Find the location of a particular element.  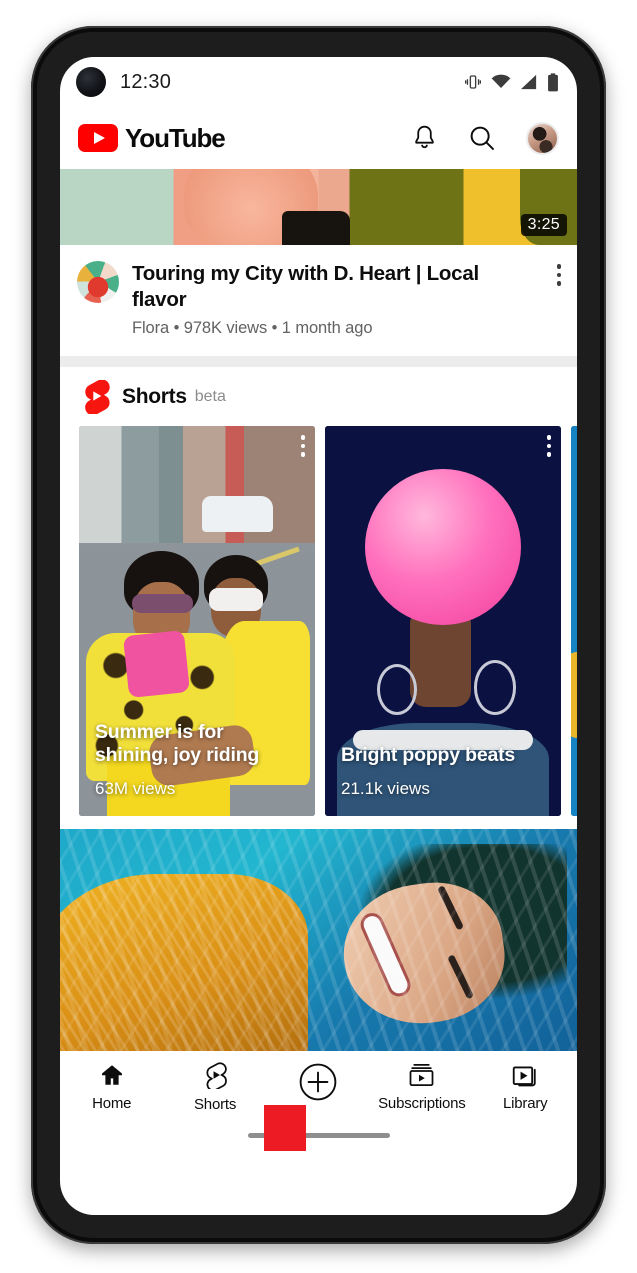

section-divider is located at coordinates (318, 362).